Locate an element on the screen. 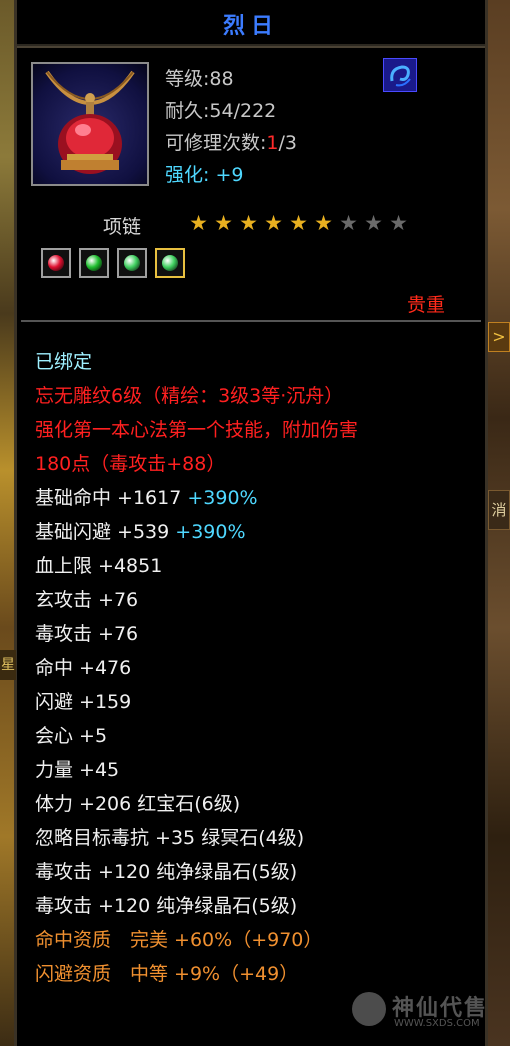 Image resolution: width=510 pixels, height=1046 pixels. stat-hit: 命中 +476 is located at coordinates (83, 668).